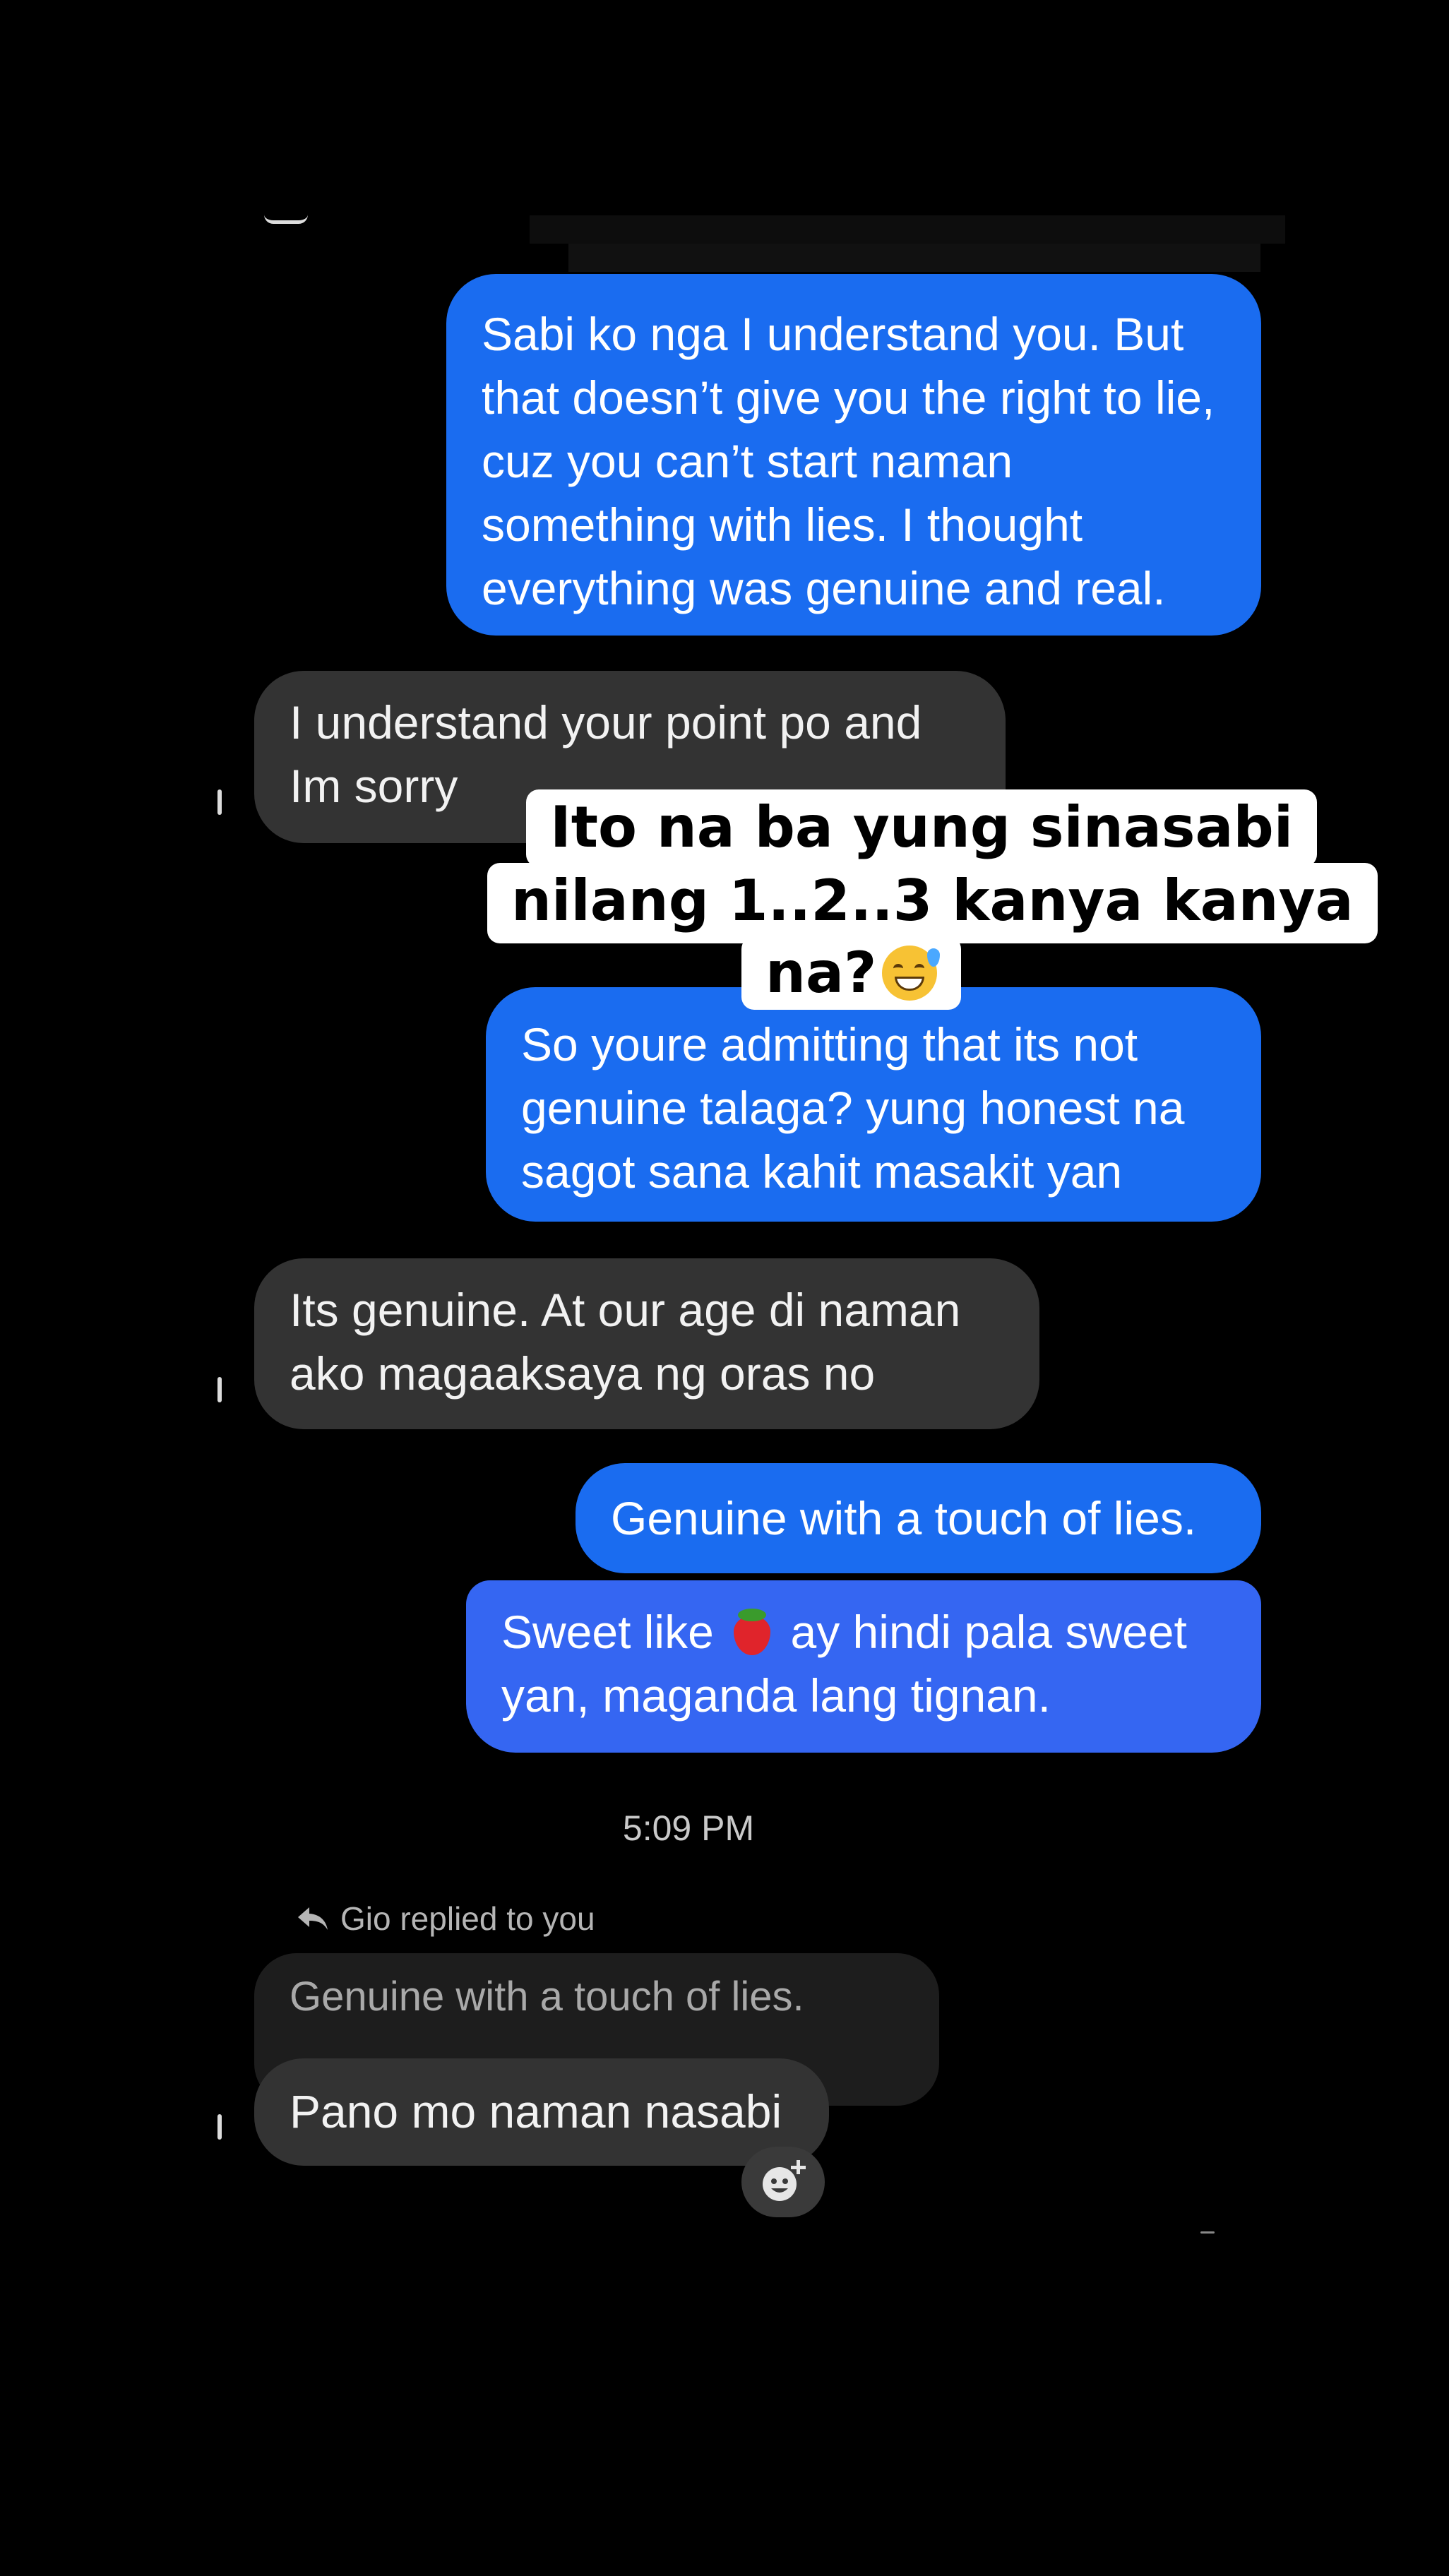 The height and width of the screenshot is (2576, 1449). What do you see at coordinates (467, 1918) in the screenshot?
I see `reply-note-text: Gio replied to you` at bounding box center [467, 1918].